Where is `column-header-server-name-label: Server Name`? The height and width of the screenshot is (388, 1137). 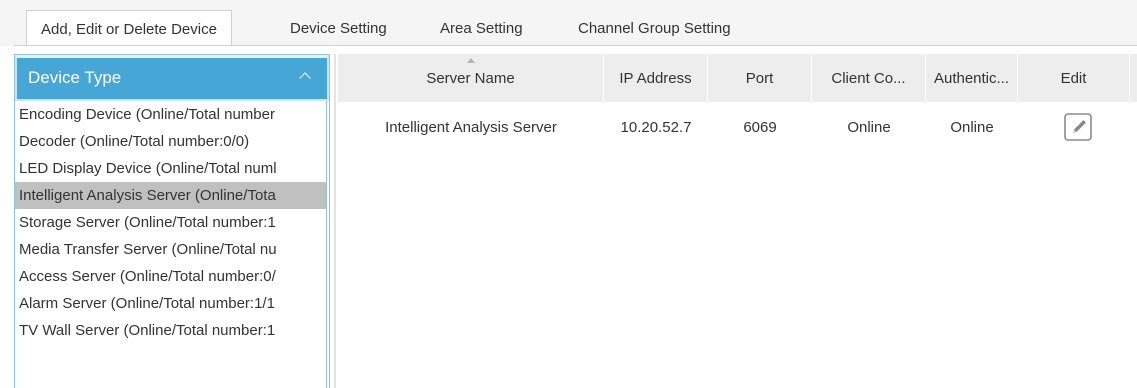
column-header-server-name-label: Server Name is located at coordinates (470, 78).